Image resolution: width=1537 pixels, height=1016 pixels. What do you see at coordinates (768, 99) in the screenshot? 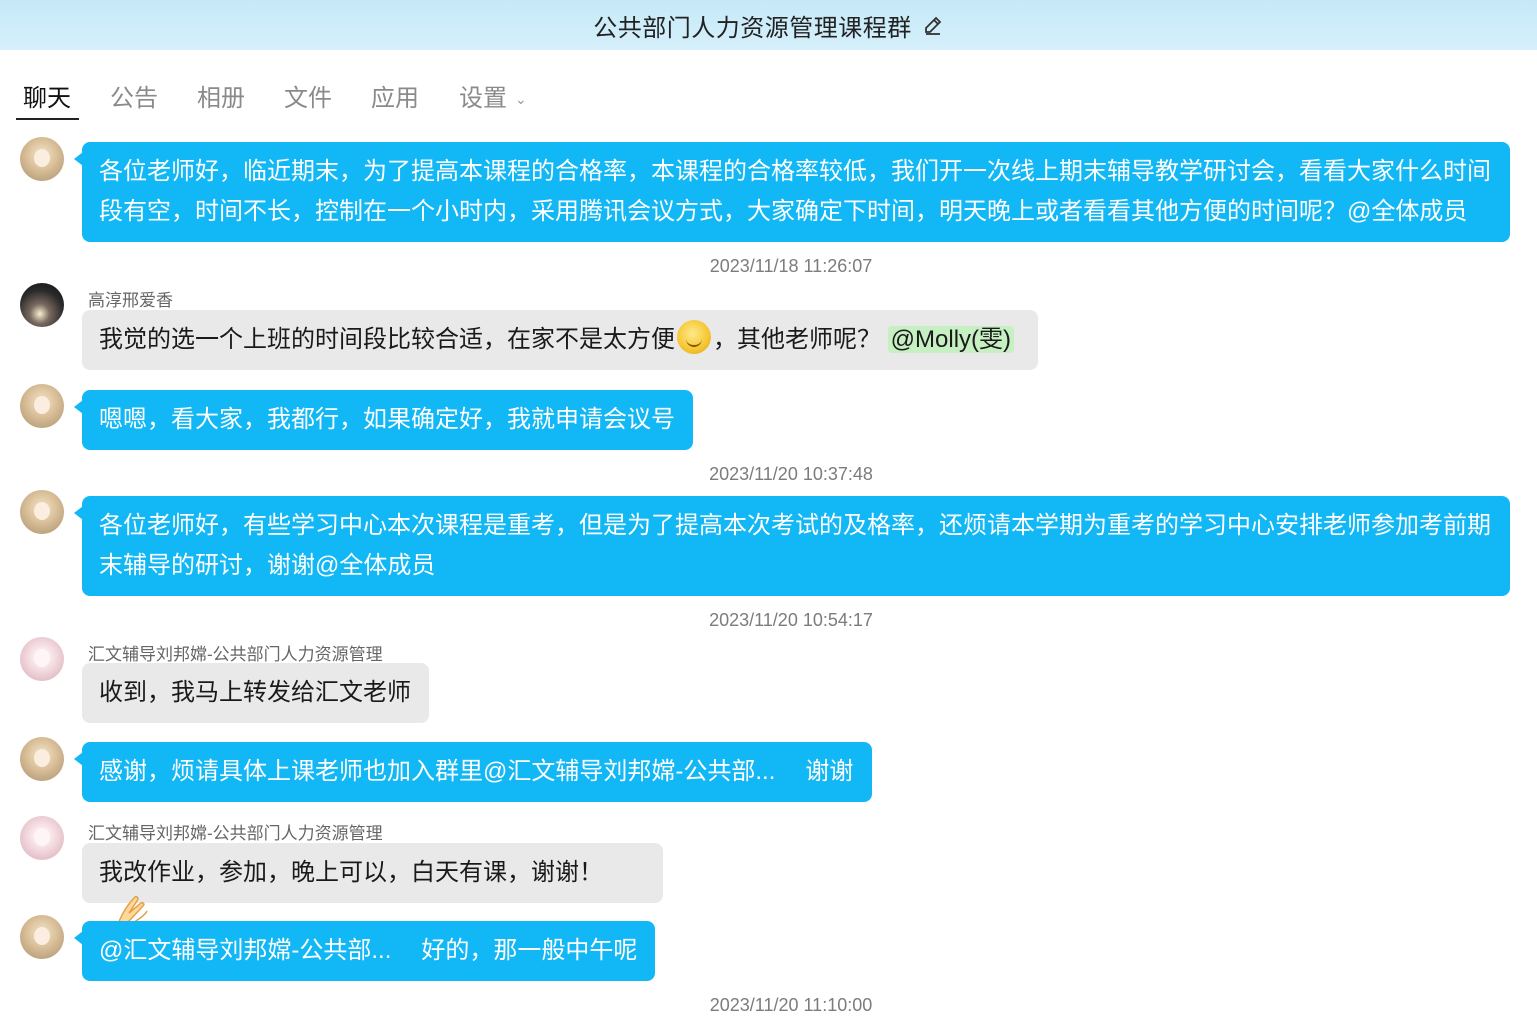
I see `tab-bar: 聊天 公告 相册 文件 应用 设置 ⌄` at bounding box center [768, 99].